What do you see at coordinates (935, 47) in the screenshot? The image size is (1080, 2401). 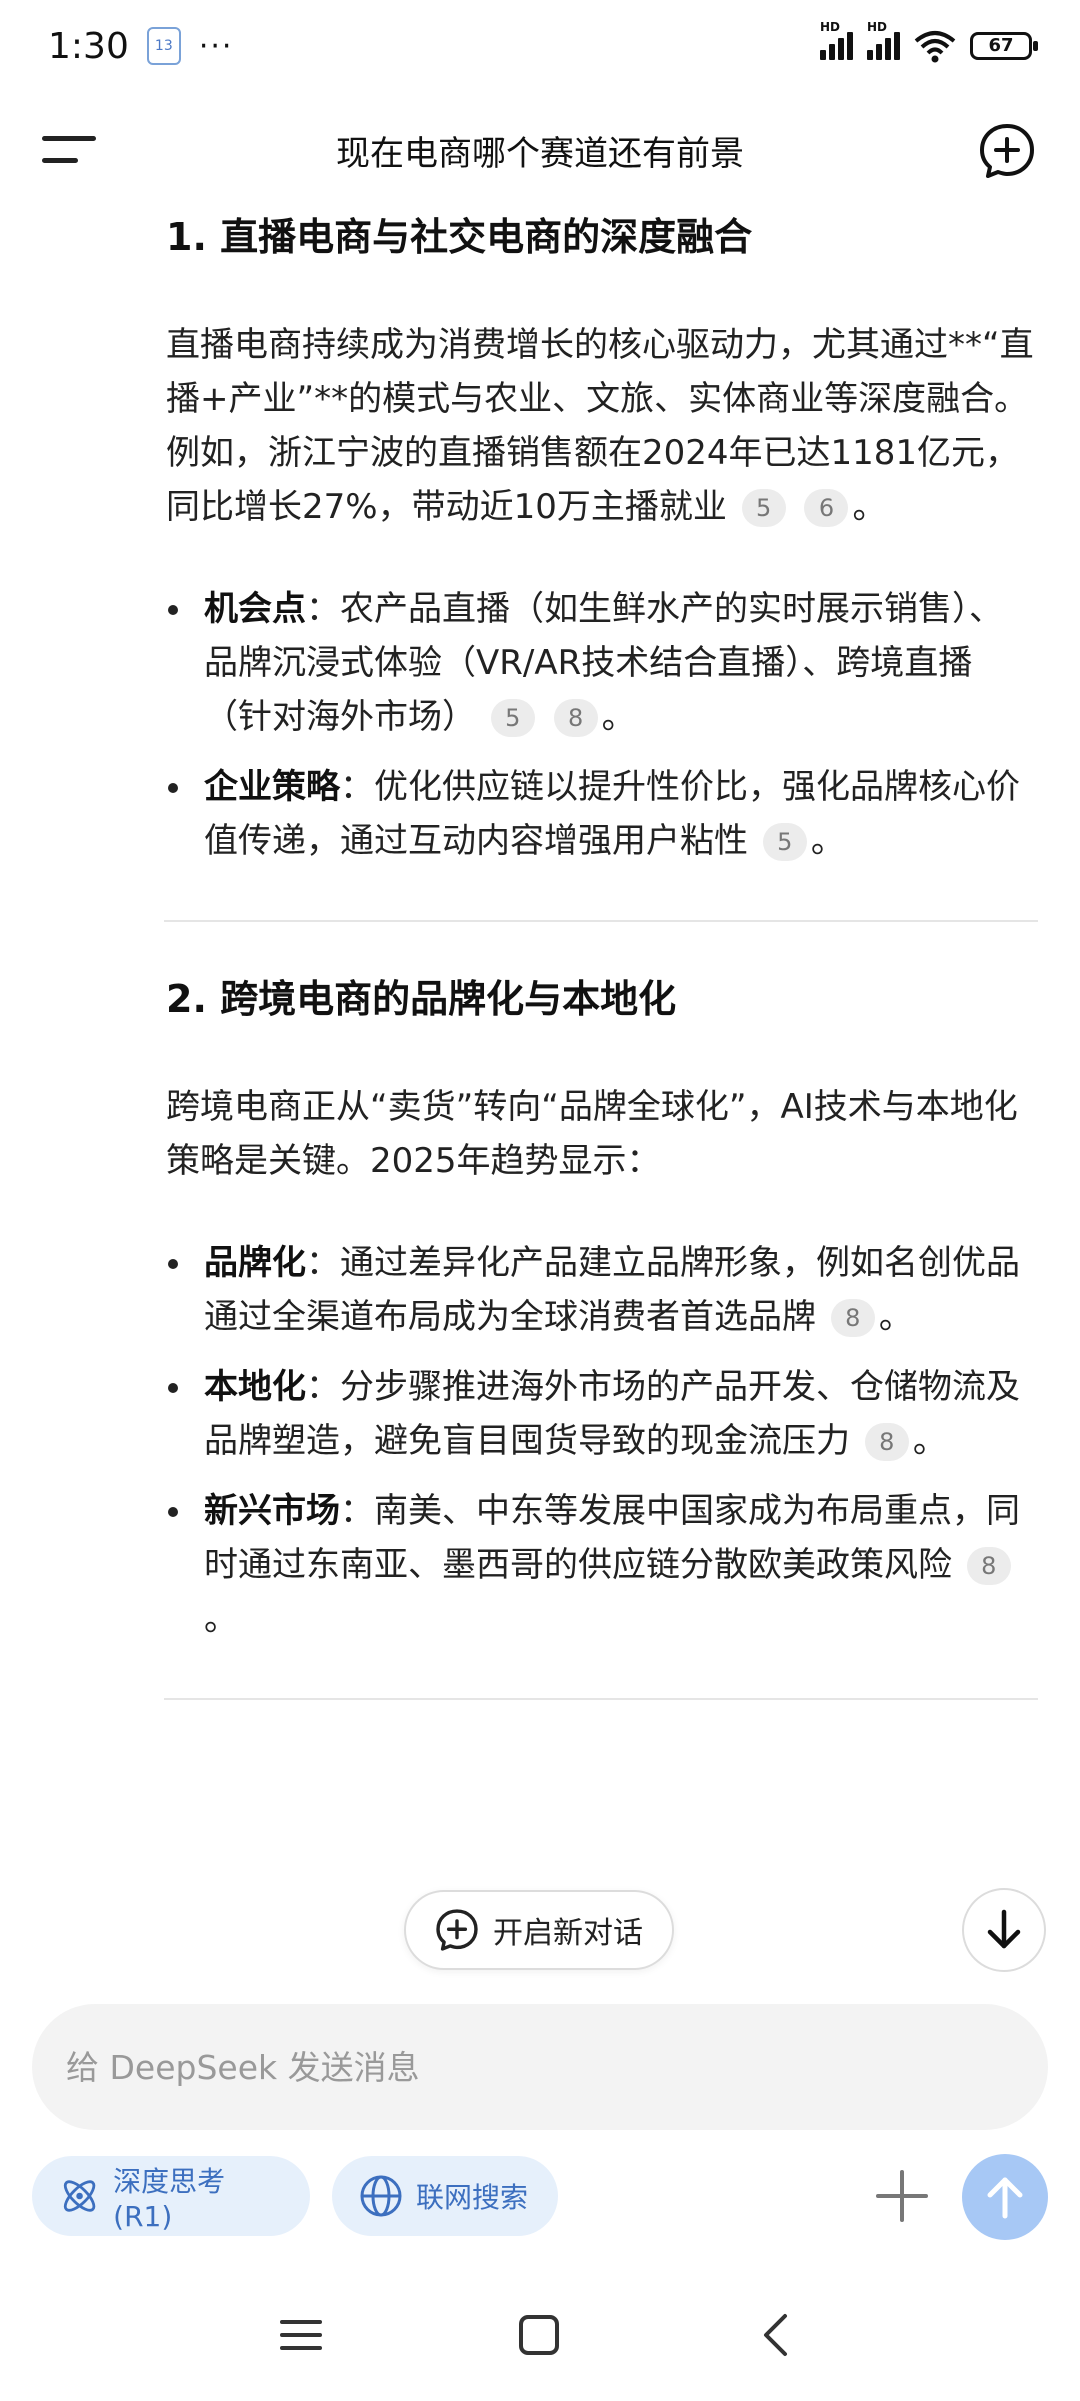 I see `wifi-icon` at bounding box center [935, 47].